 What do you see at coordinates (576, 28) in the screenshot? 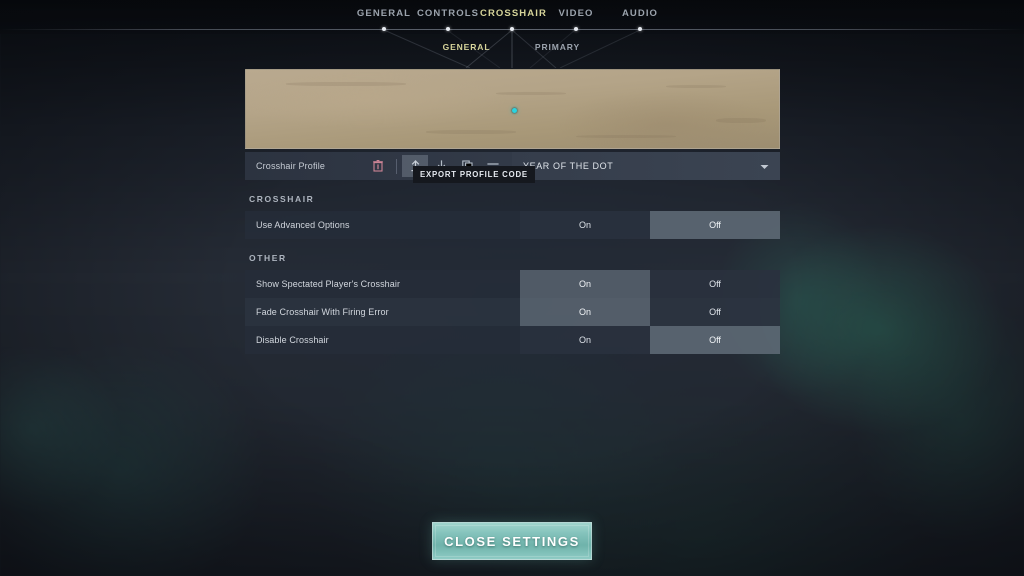
I see `nav-dot-audio` at bounding box center [576, 28].